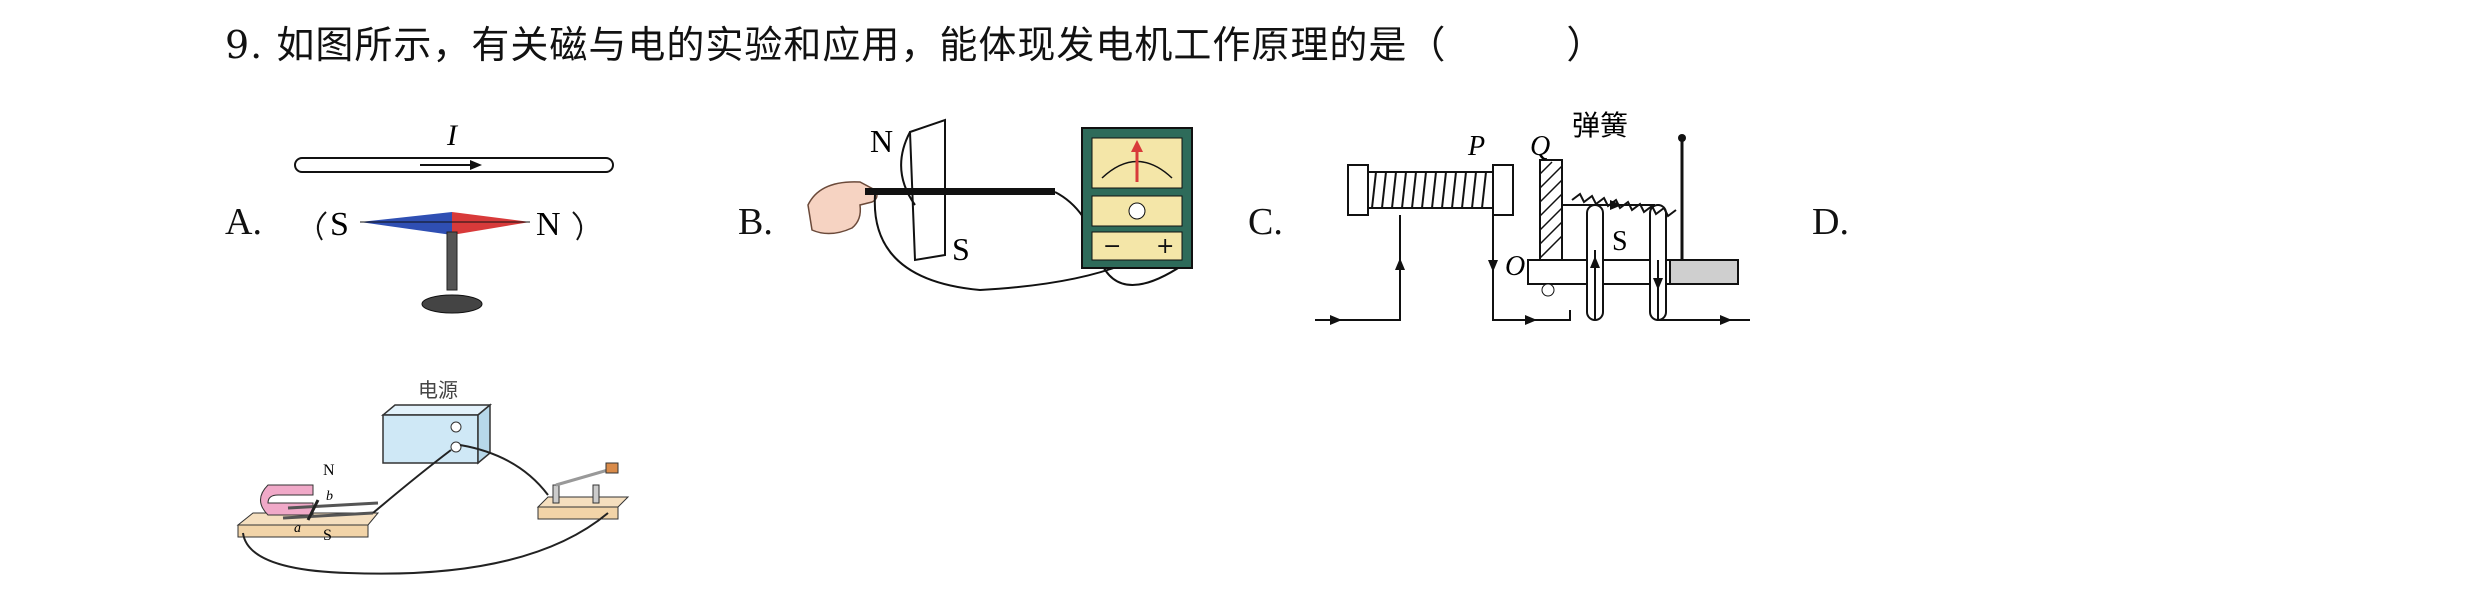  I want to click on needle-stand, so click(452, 261).